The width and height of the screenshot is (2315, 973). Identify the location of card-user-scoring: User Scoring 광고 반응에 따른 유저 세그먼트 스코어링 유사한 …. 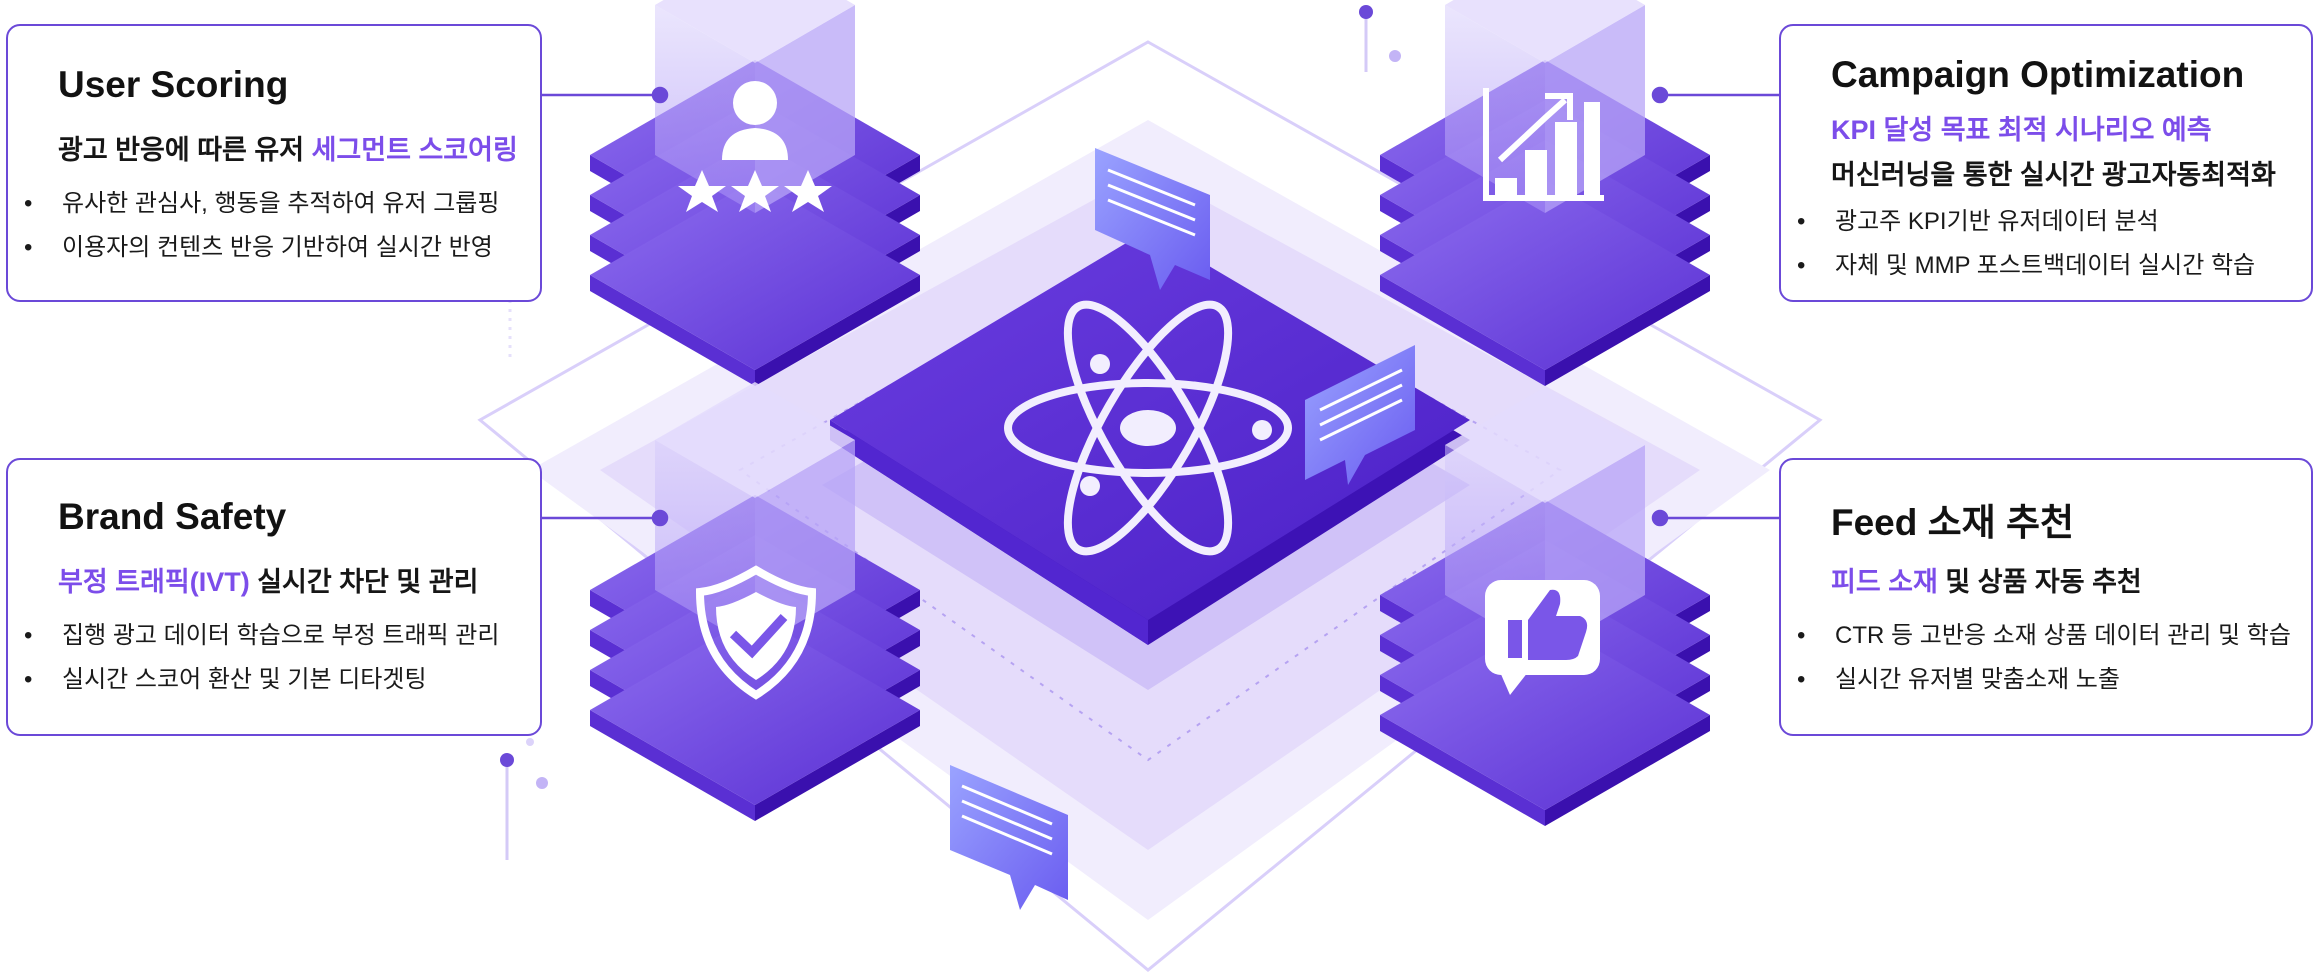
(274, 163).